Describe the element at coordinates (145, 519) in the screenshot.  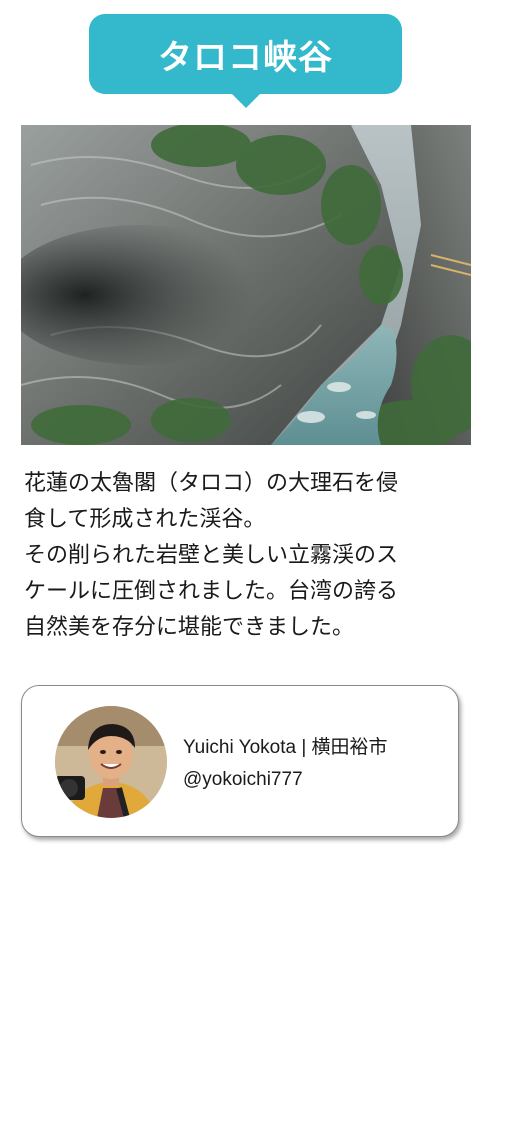
I see `description-line: 食して形成された渓谷。` at that location.